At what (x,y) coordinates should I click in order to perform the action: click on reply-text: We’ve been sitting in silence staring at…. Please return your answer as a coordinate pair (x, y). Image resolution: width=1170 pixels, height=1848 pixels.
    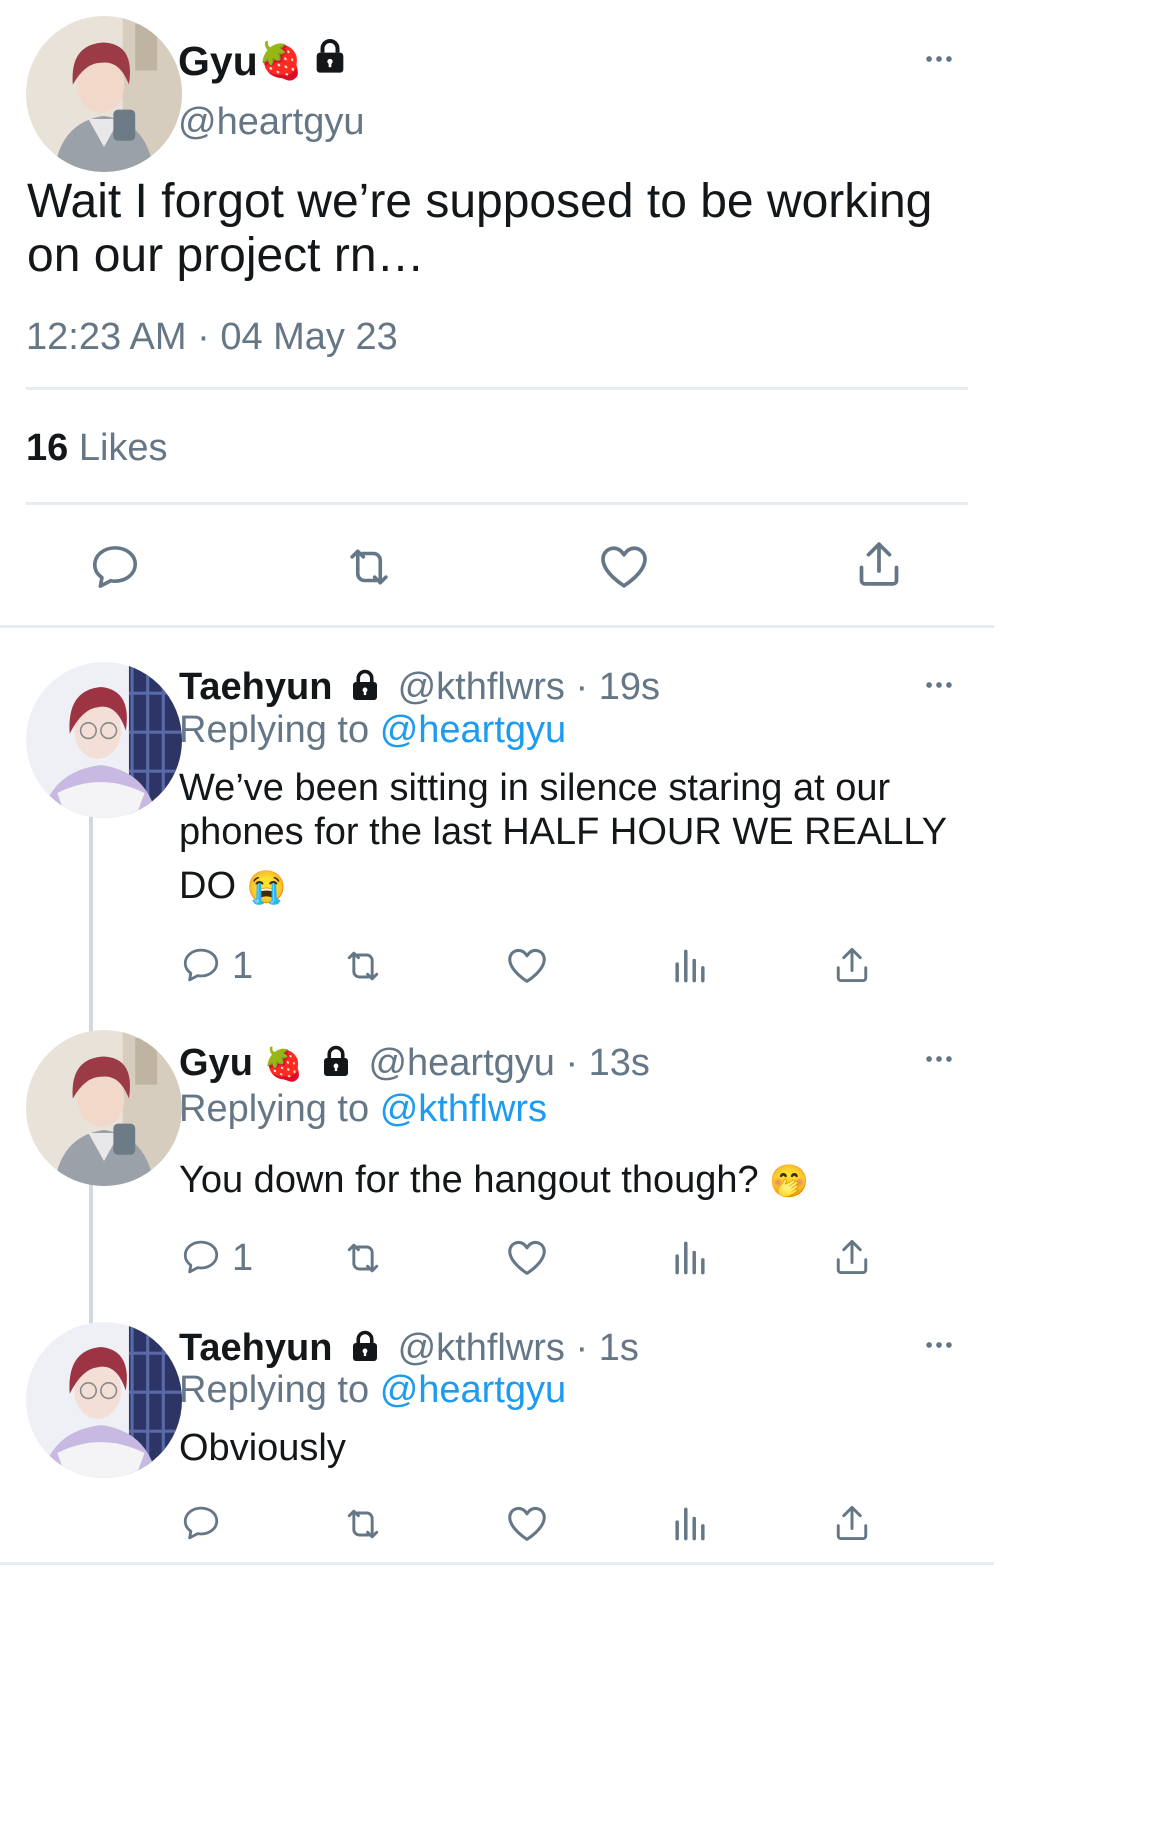
    Looking at the image, I should click on (563, 837).